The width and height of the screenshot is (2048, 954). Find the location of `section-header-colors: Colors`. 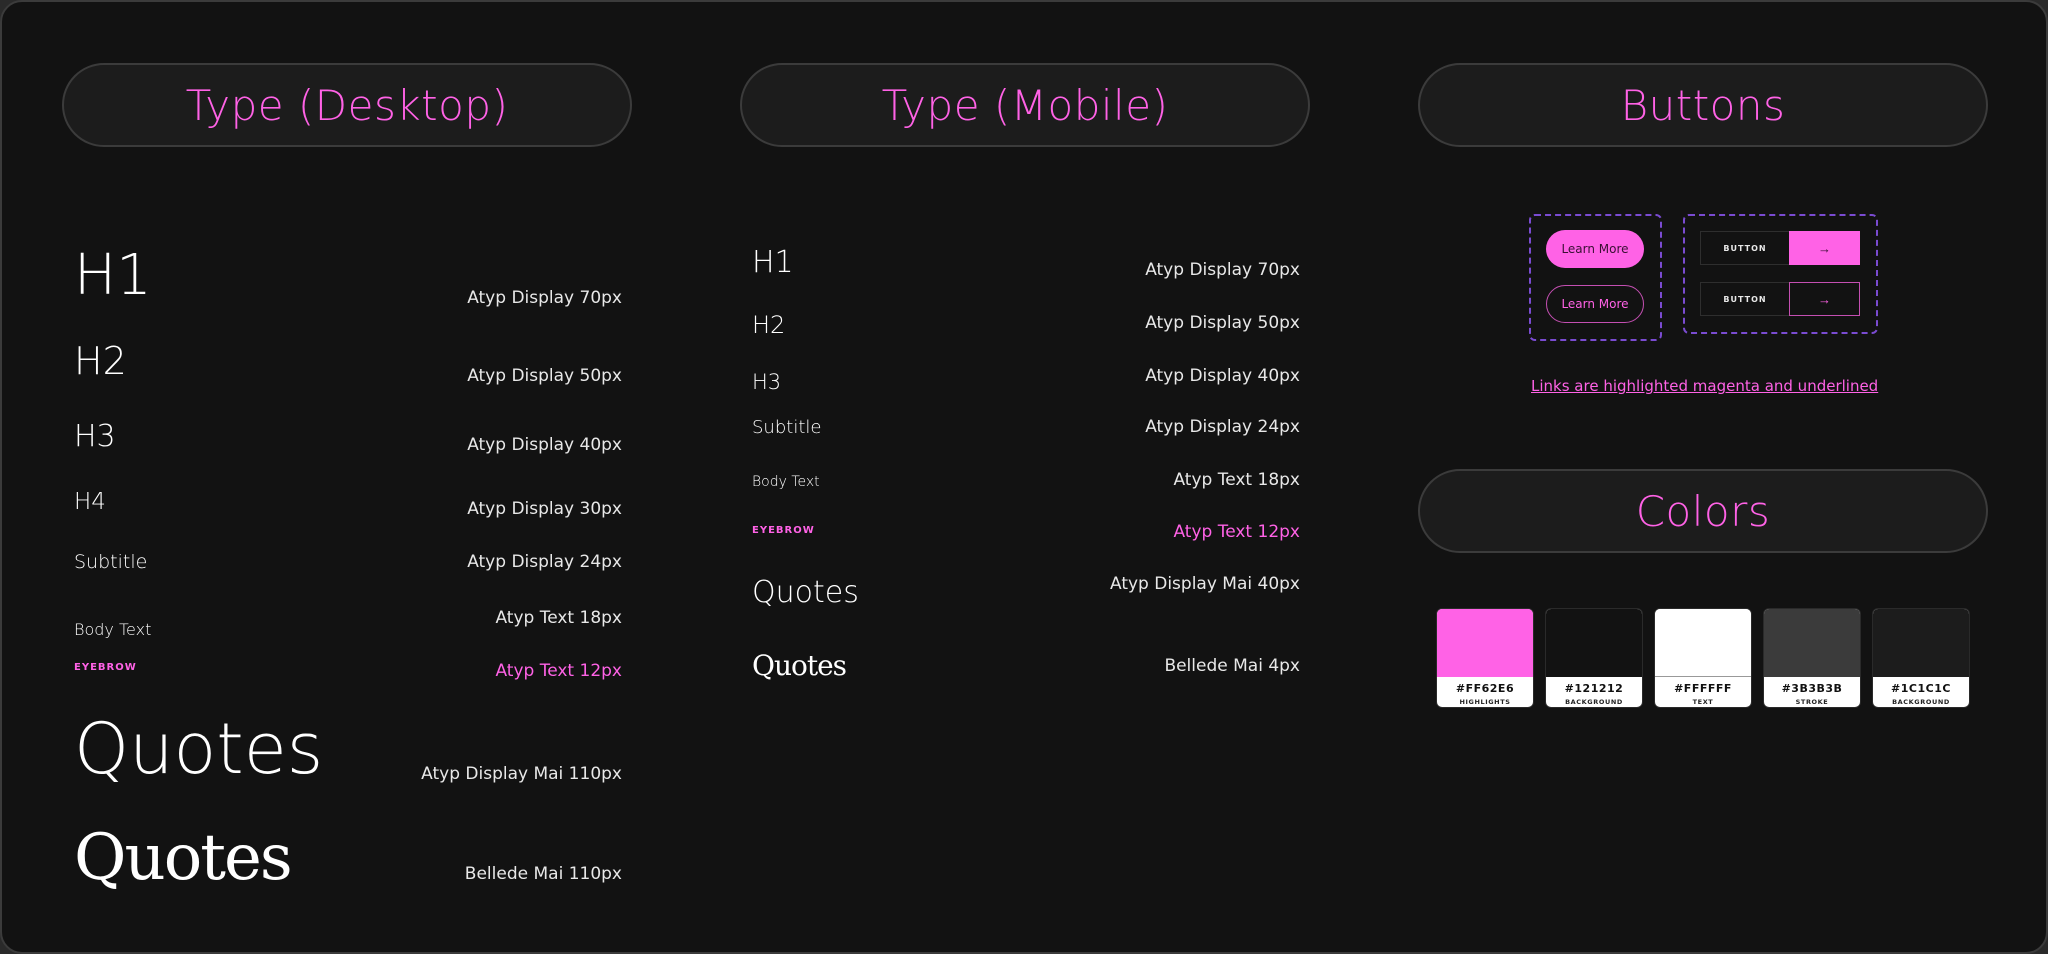

section-header-colors: Colors is located at coordinates (1703, 511).